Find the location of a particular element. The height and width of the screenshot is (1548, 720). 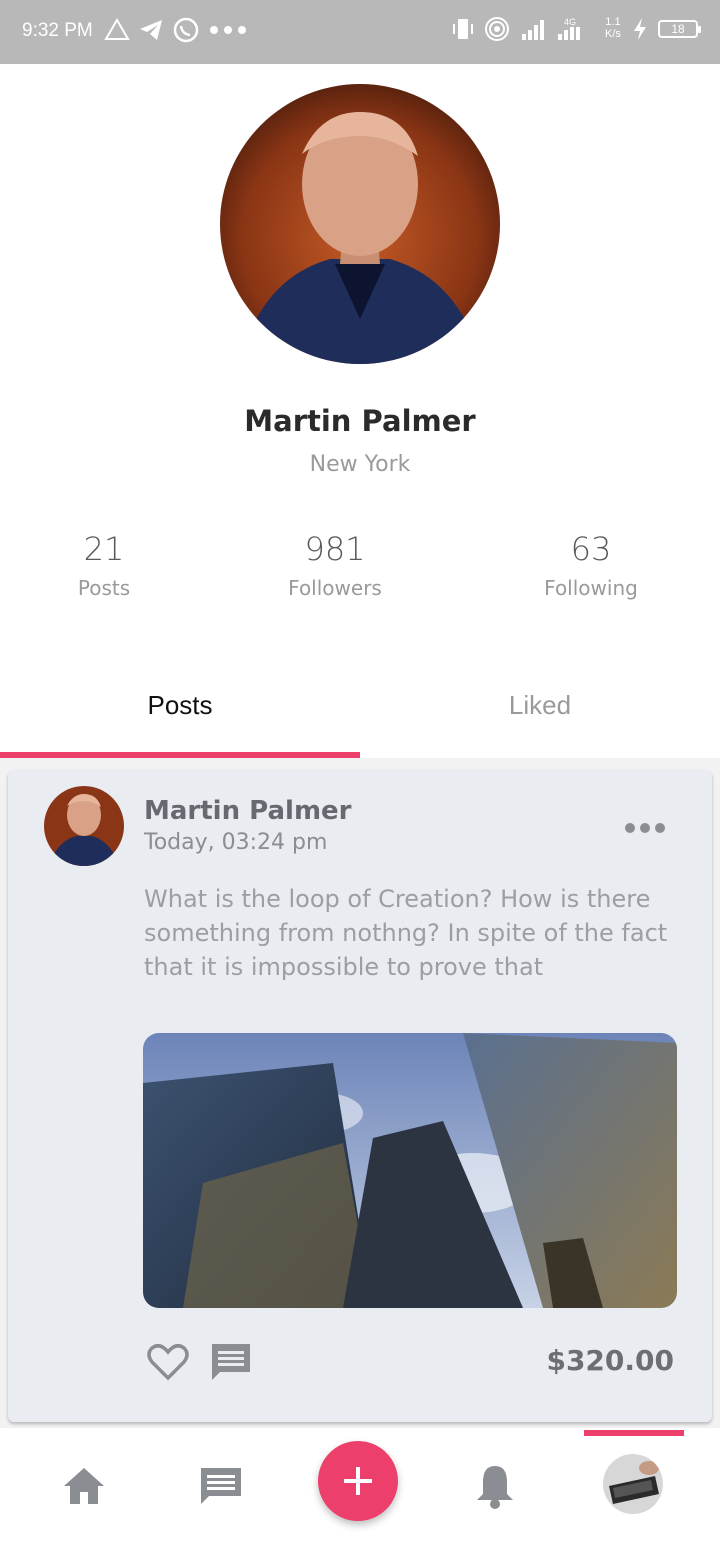

warning-icon is located at coordinates (117, 29).